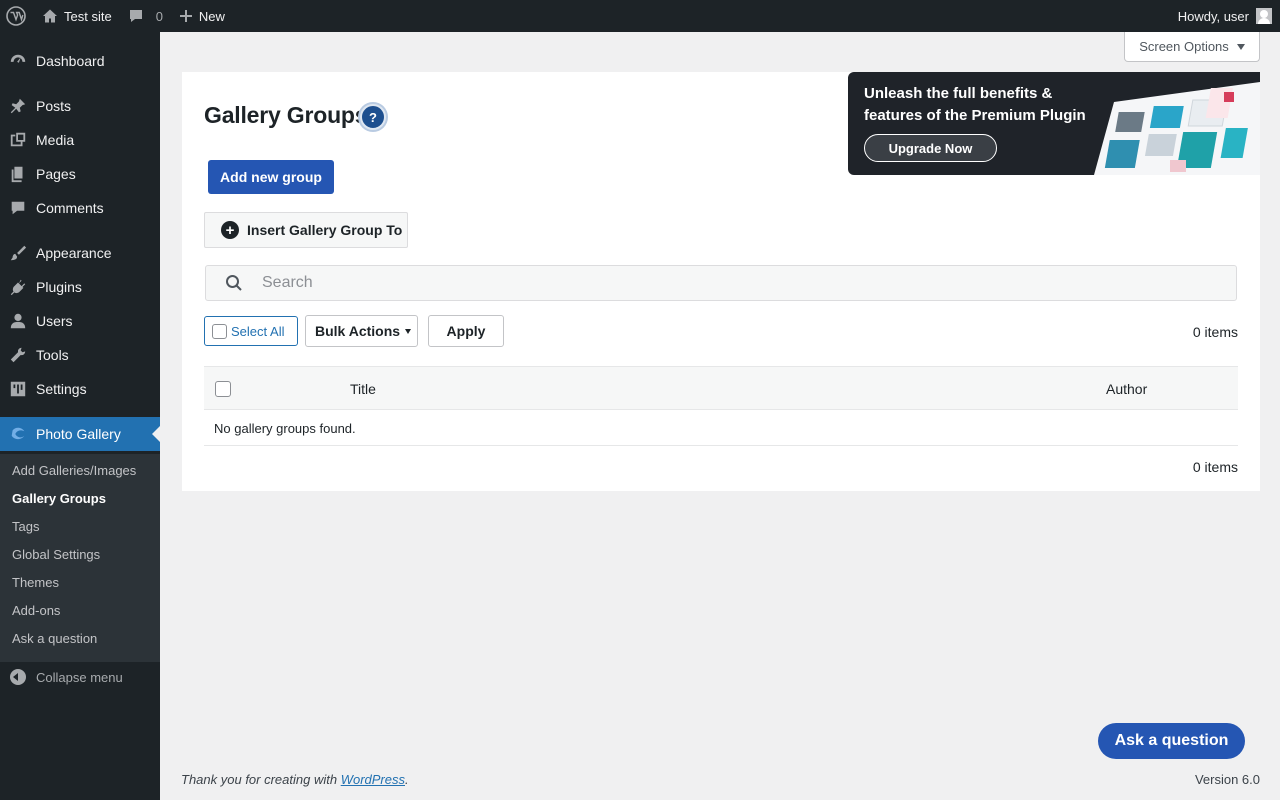 This screenshot has width=1280, height=800. I want to click on pages-icon, so click(18, 174).